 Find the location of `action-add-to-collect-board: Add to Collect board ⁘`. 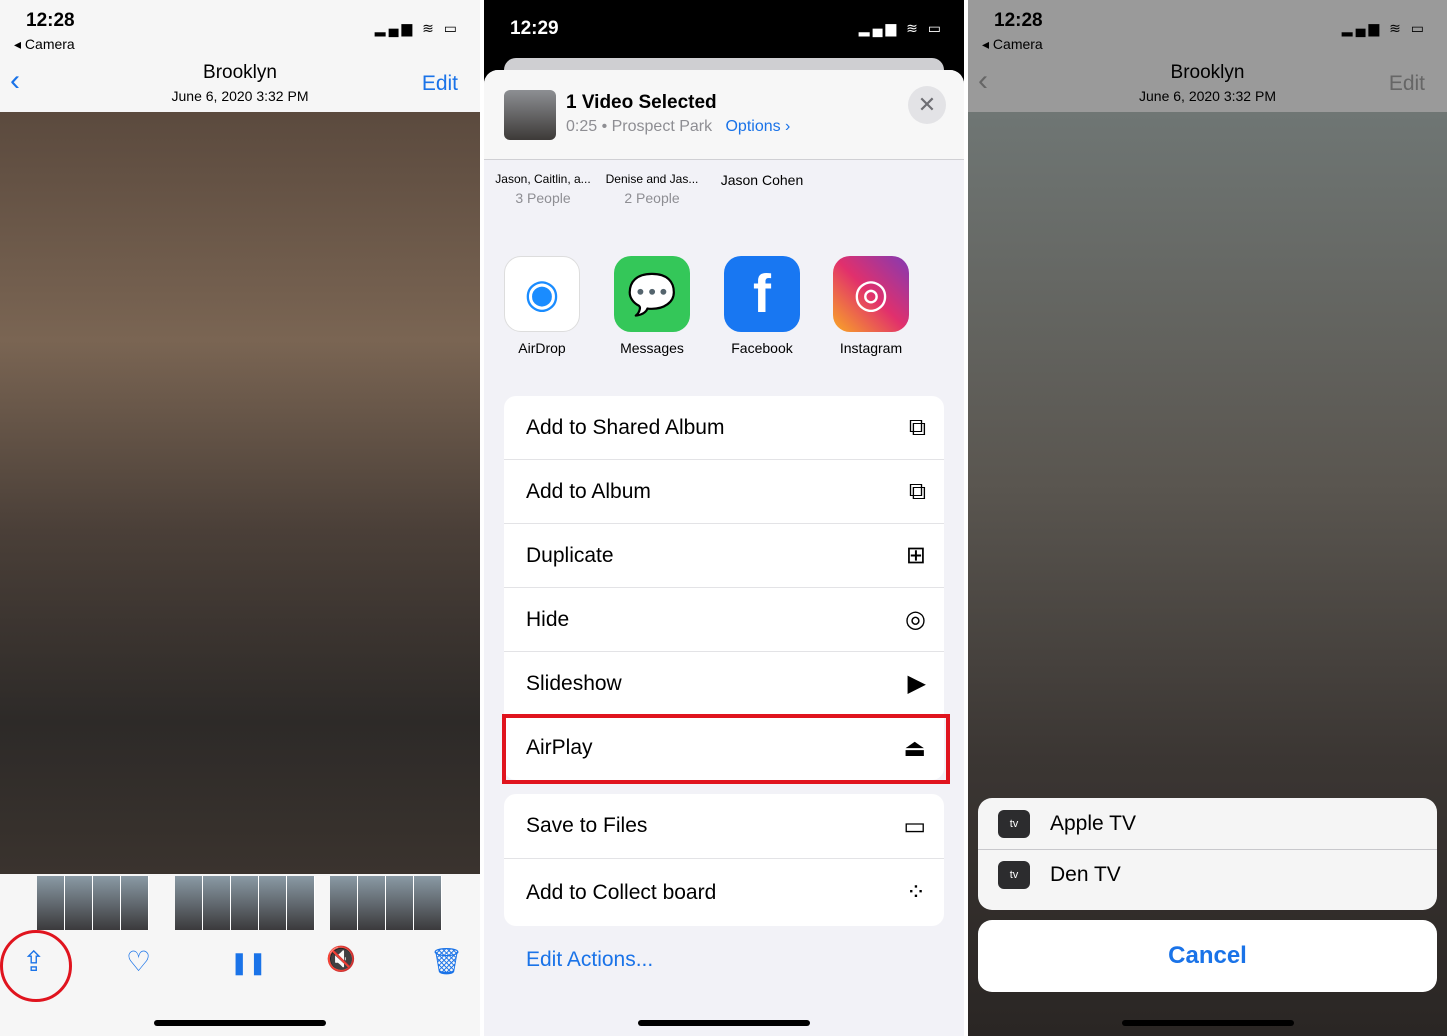

action-add-to-collect-board: Add to Collect board ⁘ is located at coordinates (724, 892).